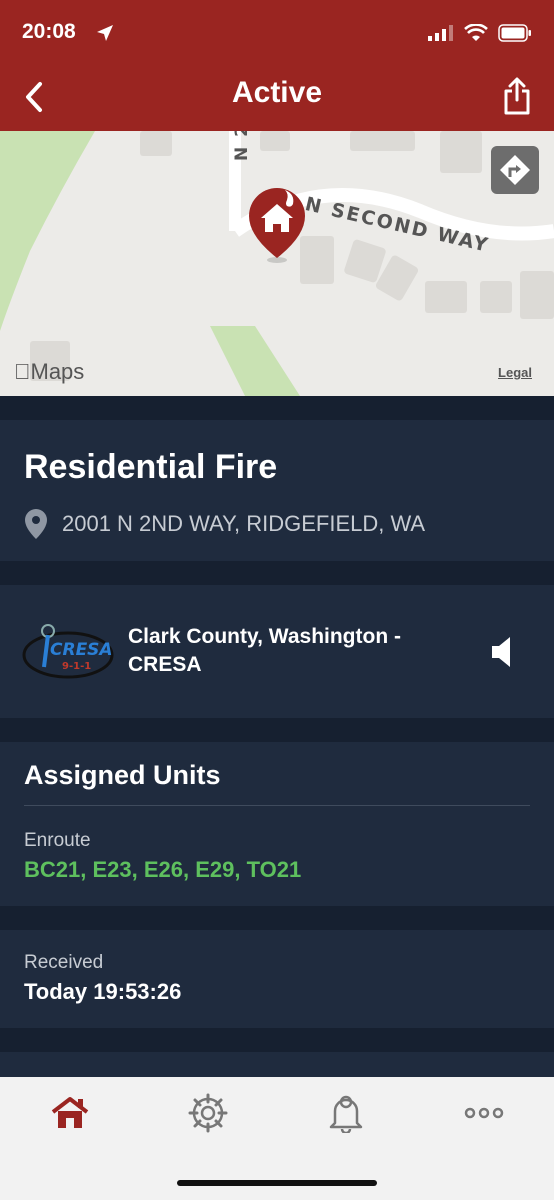 Image resolution: width=554 pixels, height=1200 pixels. Describe the element at coordinates (277, 805) in the screenshot. I see `divider` at that location.